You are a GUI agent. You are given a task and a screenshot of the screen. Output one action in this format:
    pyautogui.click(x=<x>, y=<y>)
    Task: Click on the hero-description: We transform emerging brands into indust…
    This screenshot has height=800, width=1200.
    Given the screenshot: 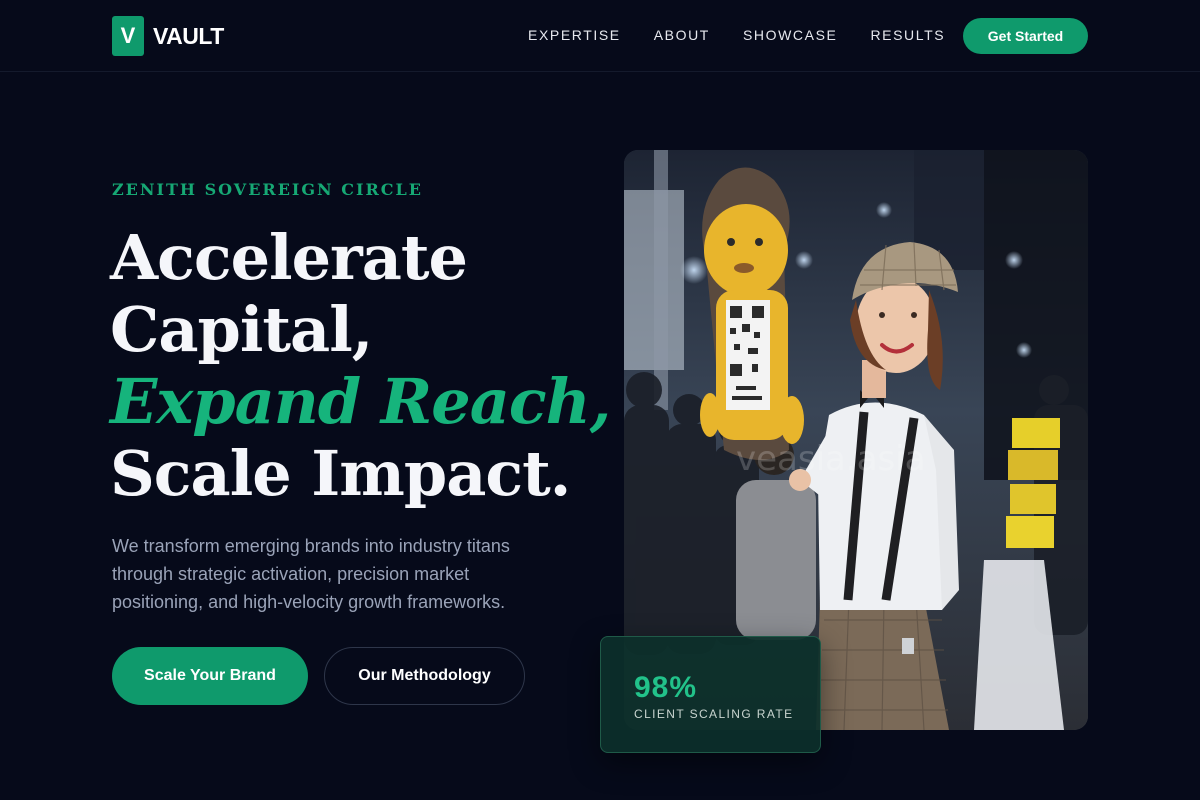 What is the action you would take?
    pyautogui.click(x=311, y=574)
    